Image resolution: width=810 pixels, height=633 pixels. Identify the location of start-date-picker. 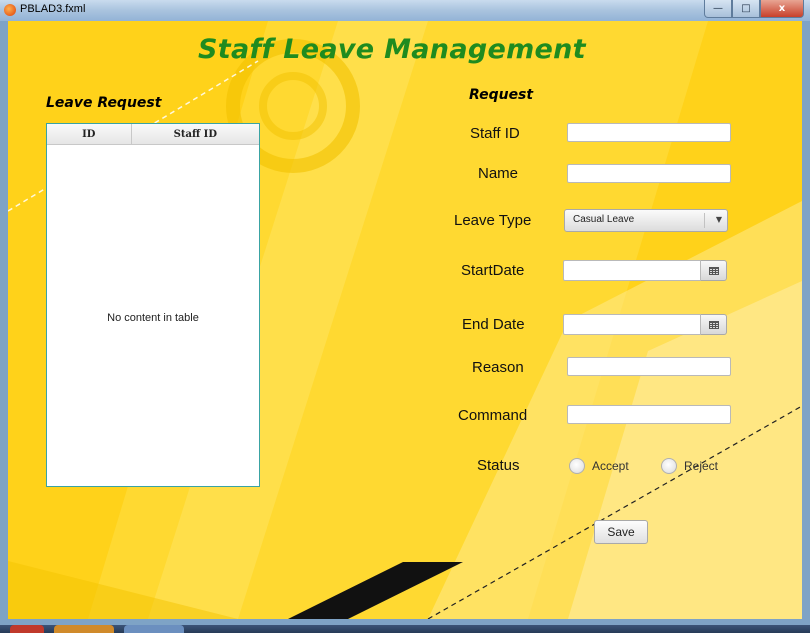
(645, 270).